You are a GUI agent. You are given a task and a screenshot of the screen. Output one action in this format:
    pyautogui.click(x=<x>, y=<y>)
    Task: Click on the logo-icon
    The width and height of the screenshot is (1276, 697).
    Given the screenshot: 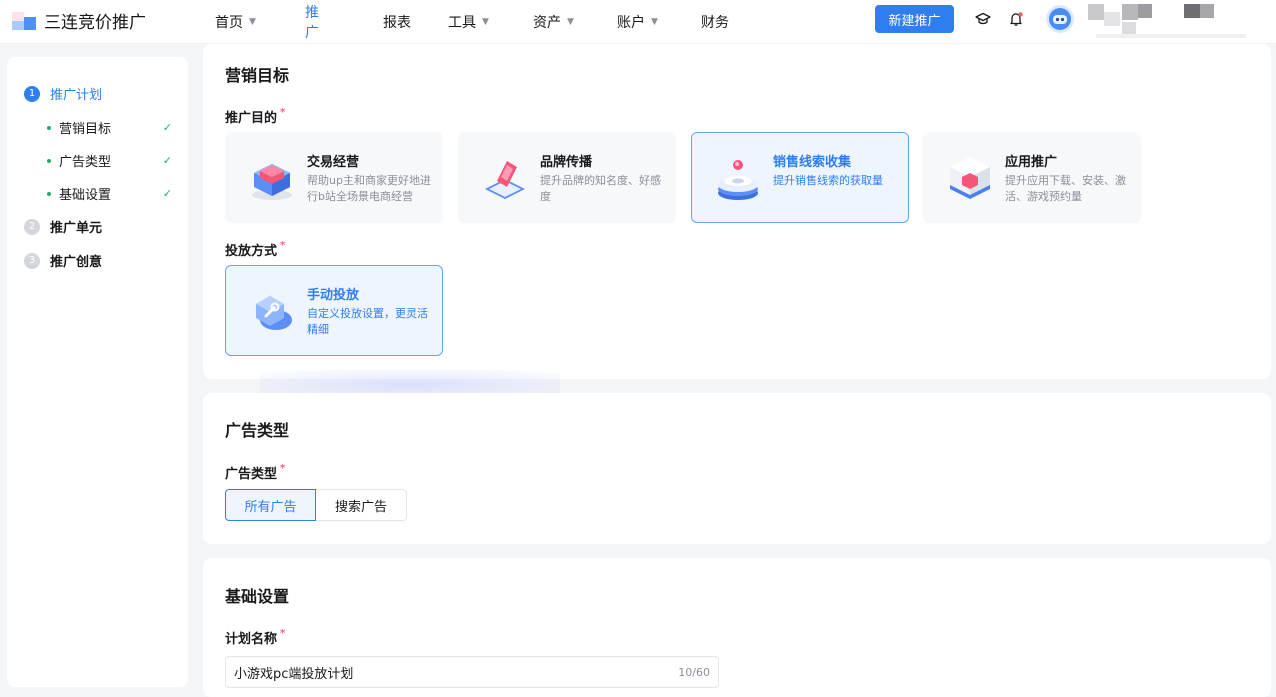 What is the action you would take?
    pyautogui.click(x=25, y=21)
    